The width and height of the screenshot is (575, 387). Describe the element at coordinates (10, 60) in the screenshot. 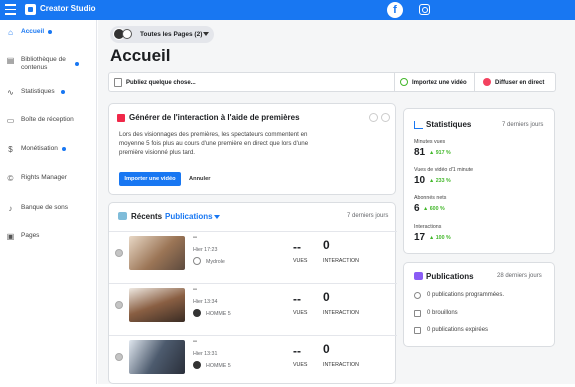

I see `library-icon: ▤` at that location.